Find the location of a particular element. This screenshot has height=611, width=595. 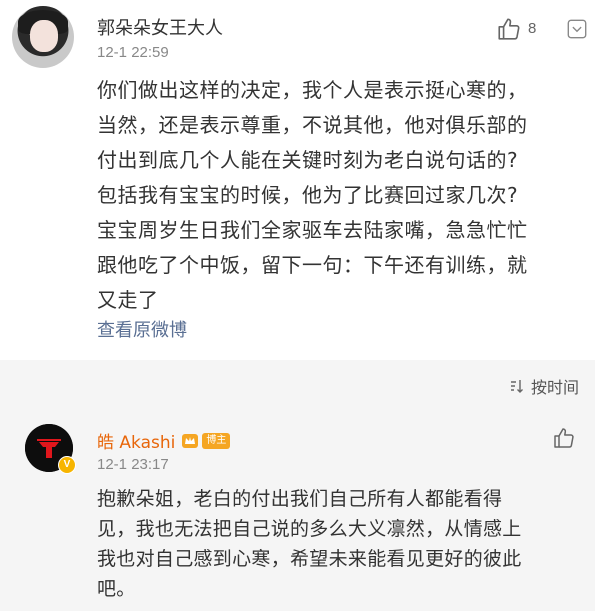

post-author-avatar is located at coordinates (43, 37).